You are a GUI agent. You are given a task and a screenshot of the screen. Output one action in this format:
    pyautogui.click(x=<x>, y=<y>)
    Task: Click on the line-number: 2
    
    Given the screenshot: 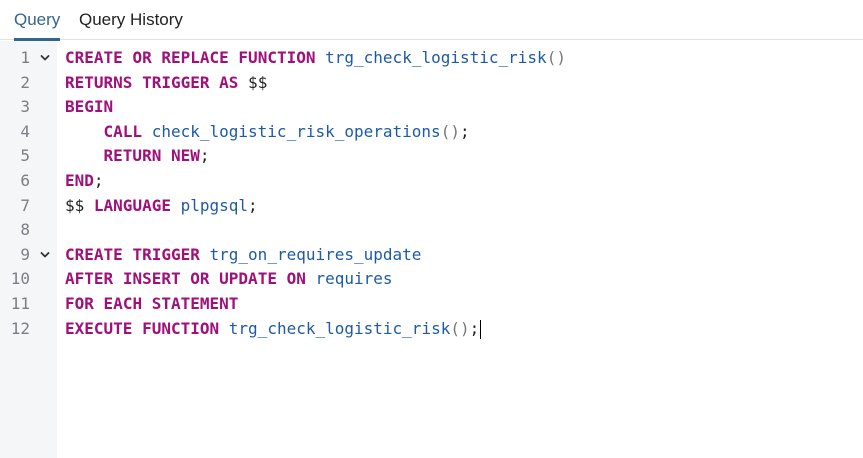 What is the action you would take?
    pyautogui.click(x=25, y=82)
    